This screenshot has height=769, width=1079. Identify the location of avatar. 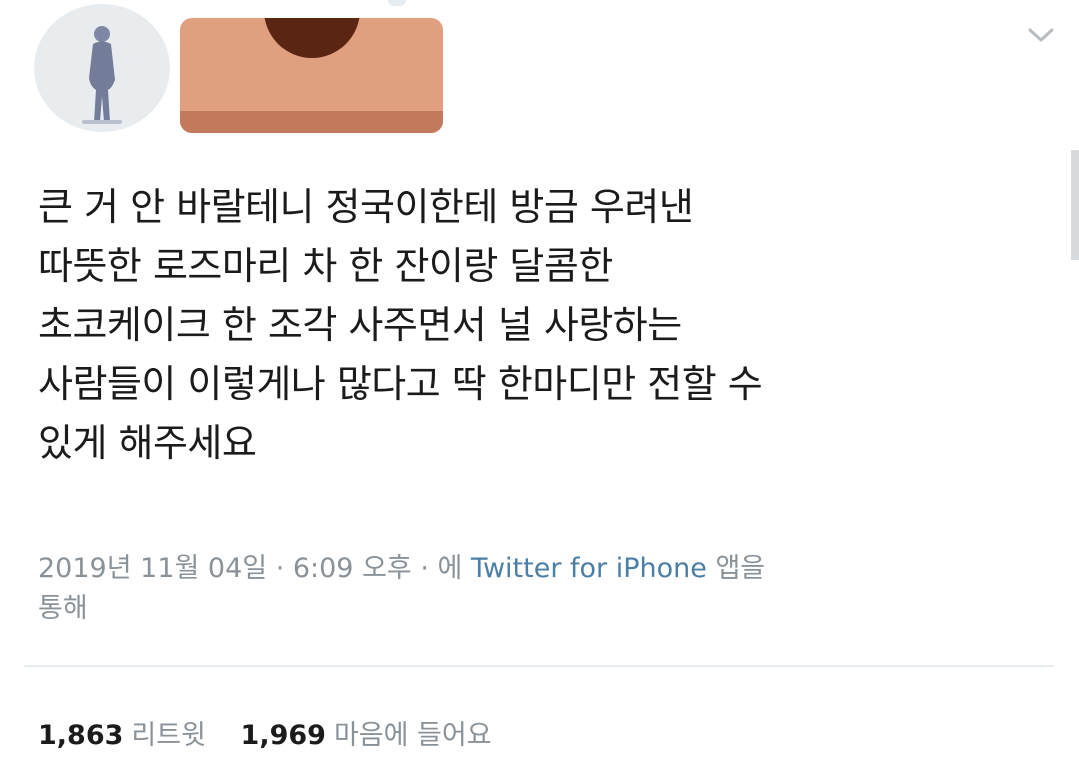
(102, 68).